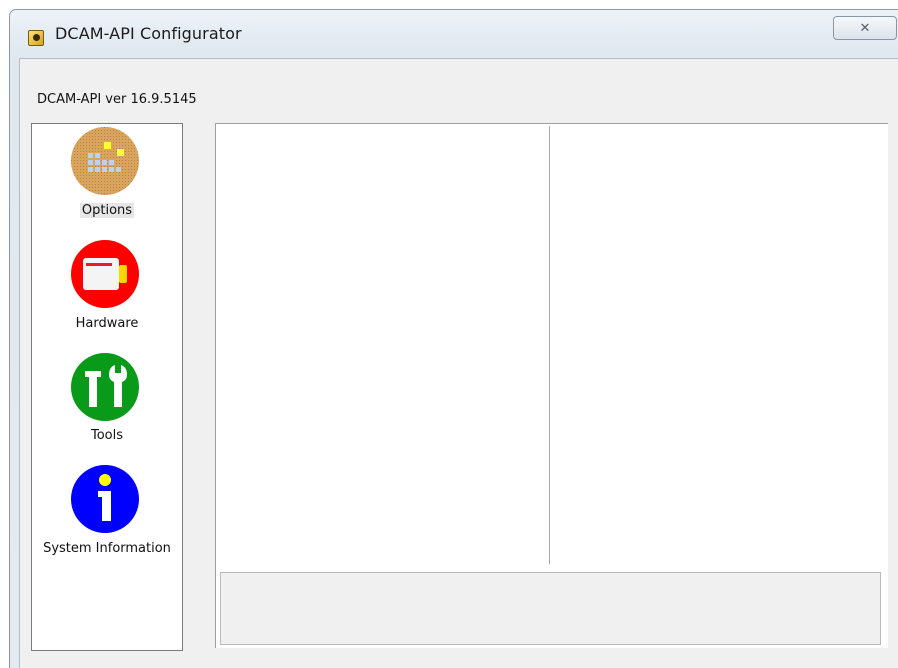 The height and width of the screenshot is (668, 898). I want to click on sidebar-item-options: Options, so click(107, 176).